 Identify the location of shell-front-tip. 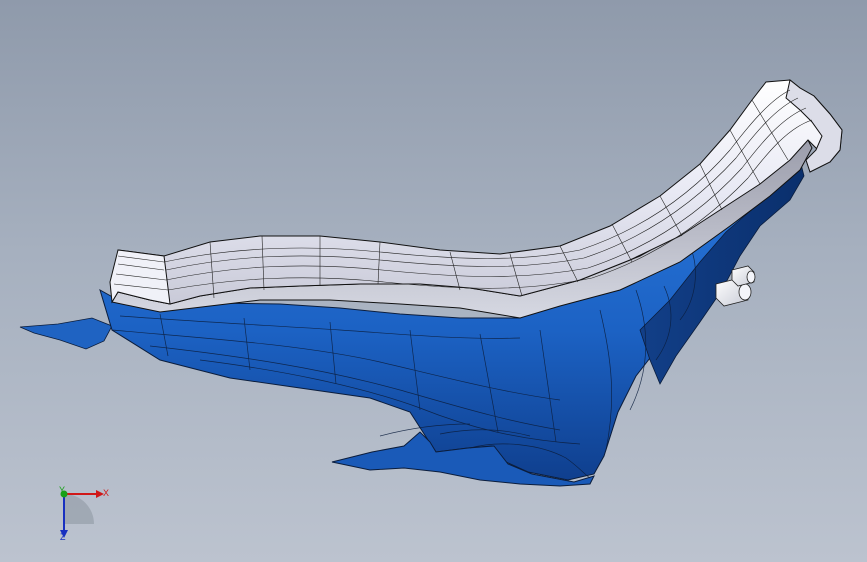
(66, 333).